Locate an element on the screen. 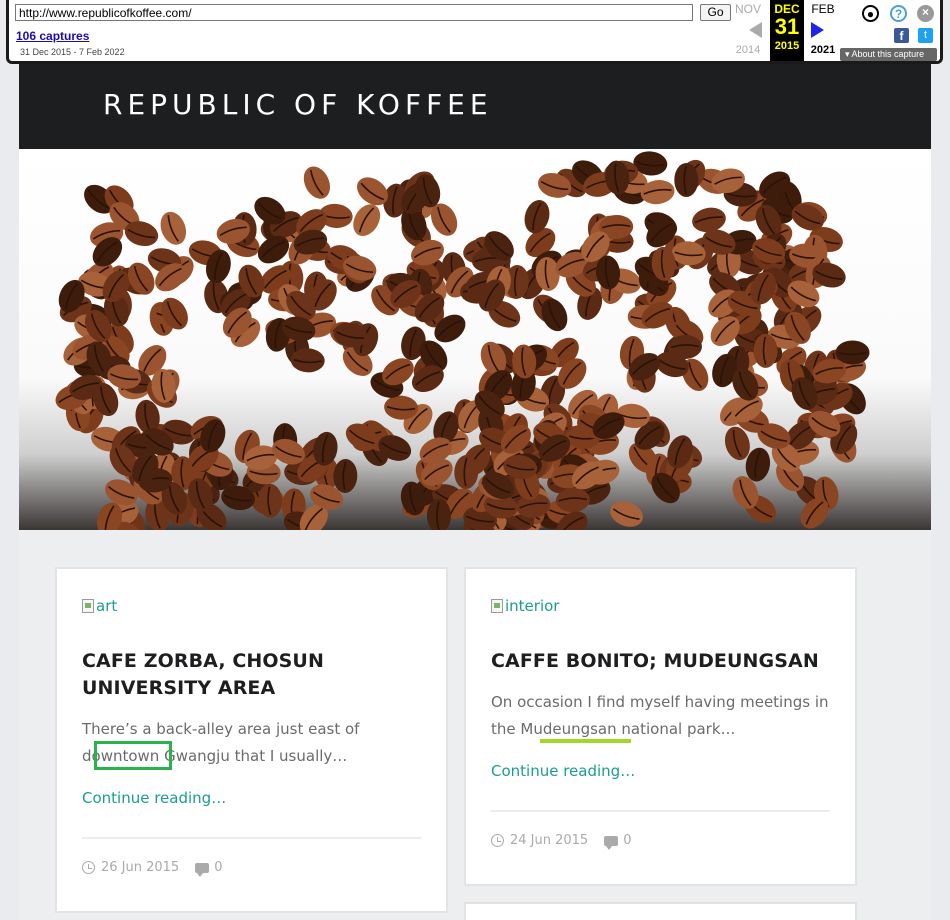  current-year: 2015 is located at coordinates (787, 46).